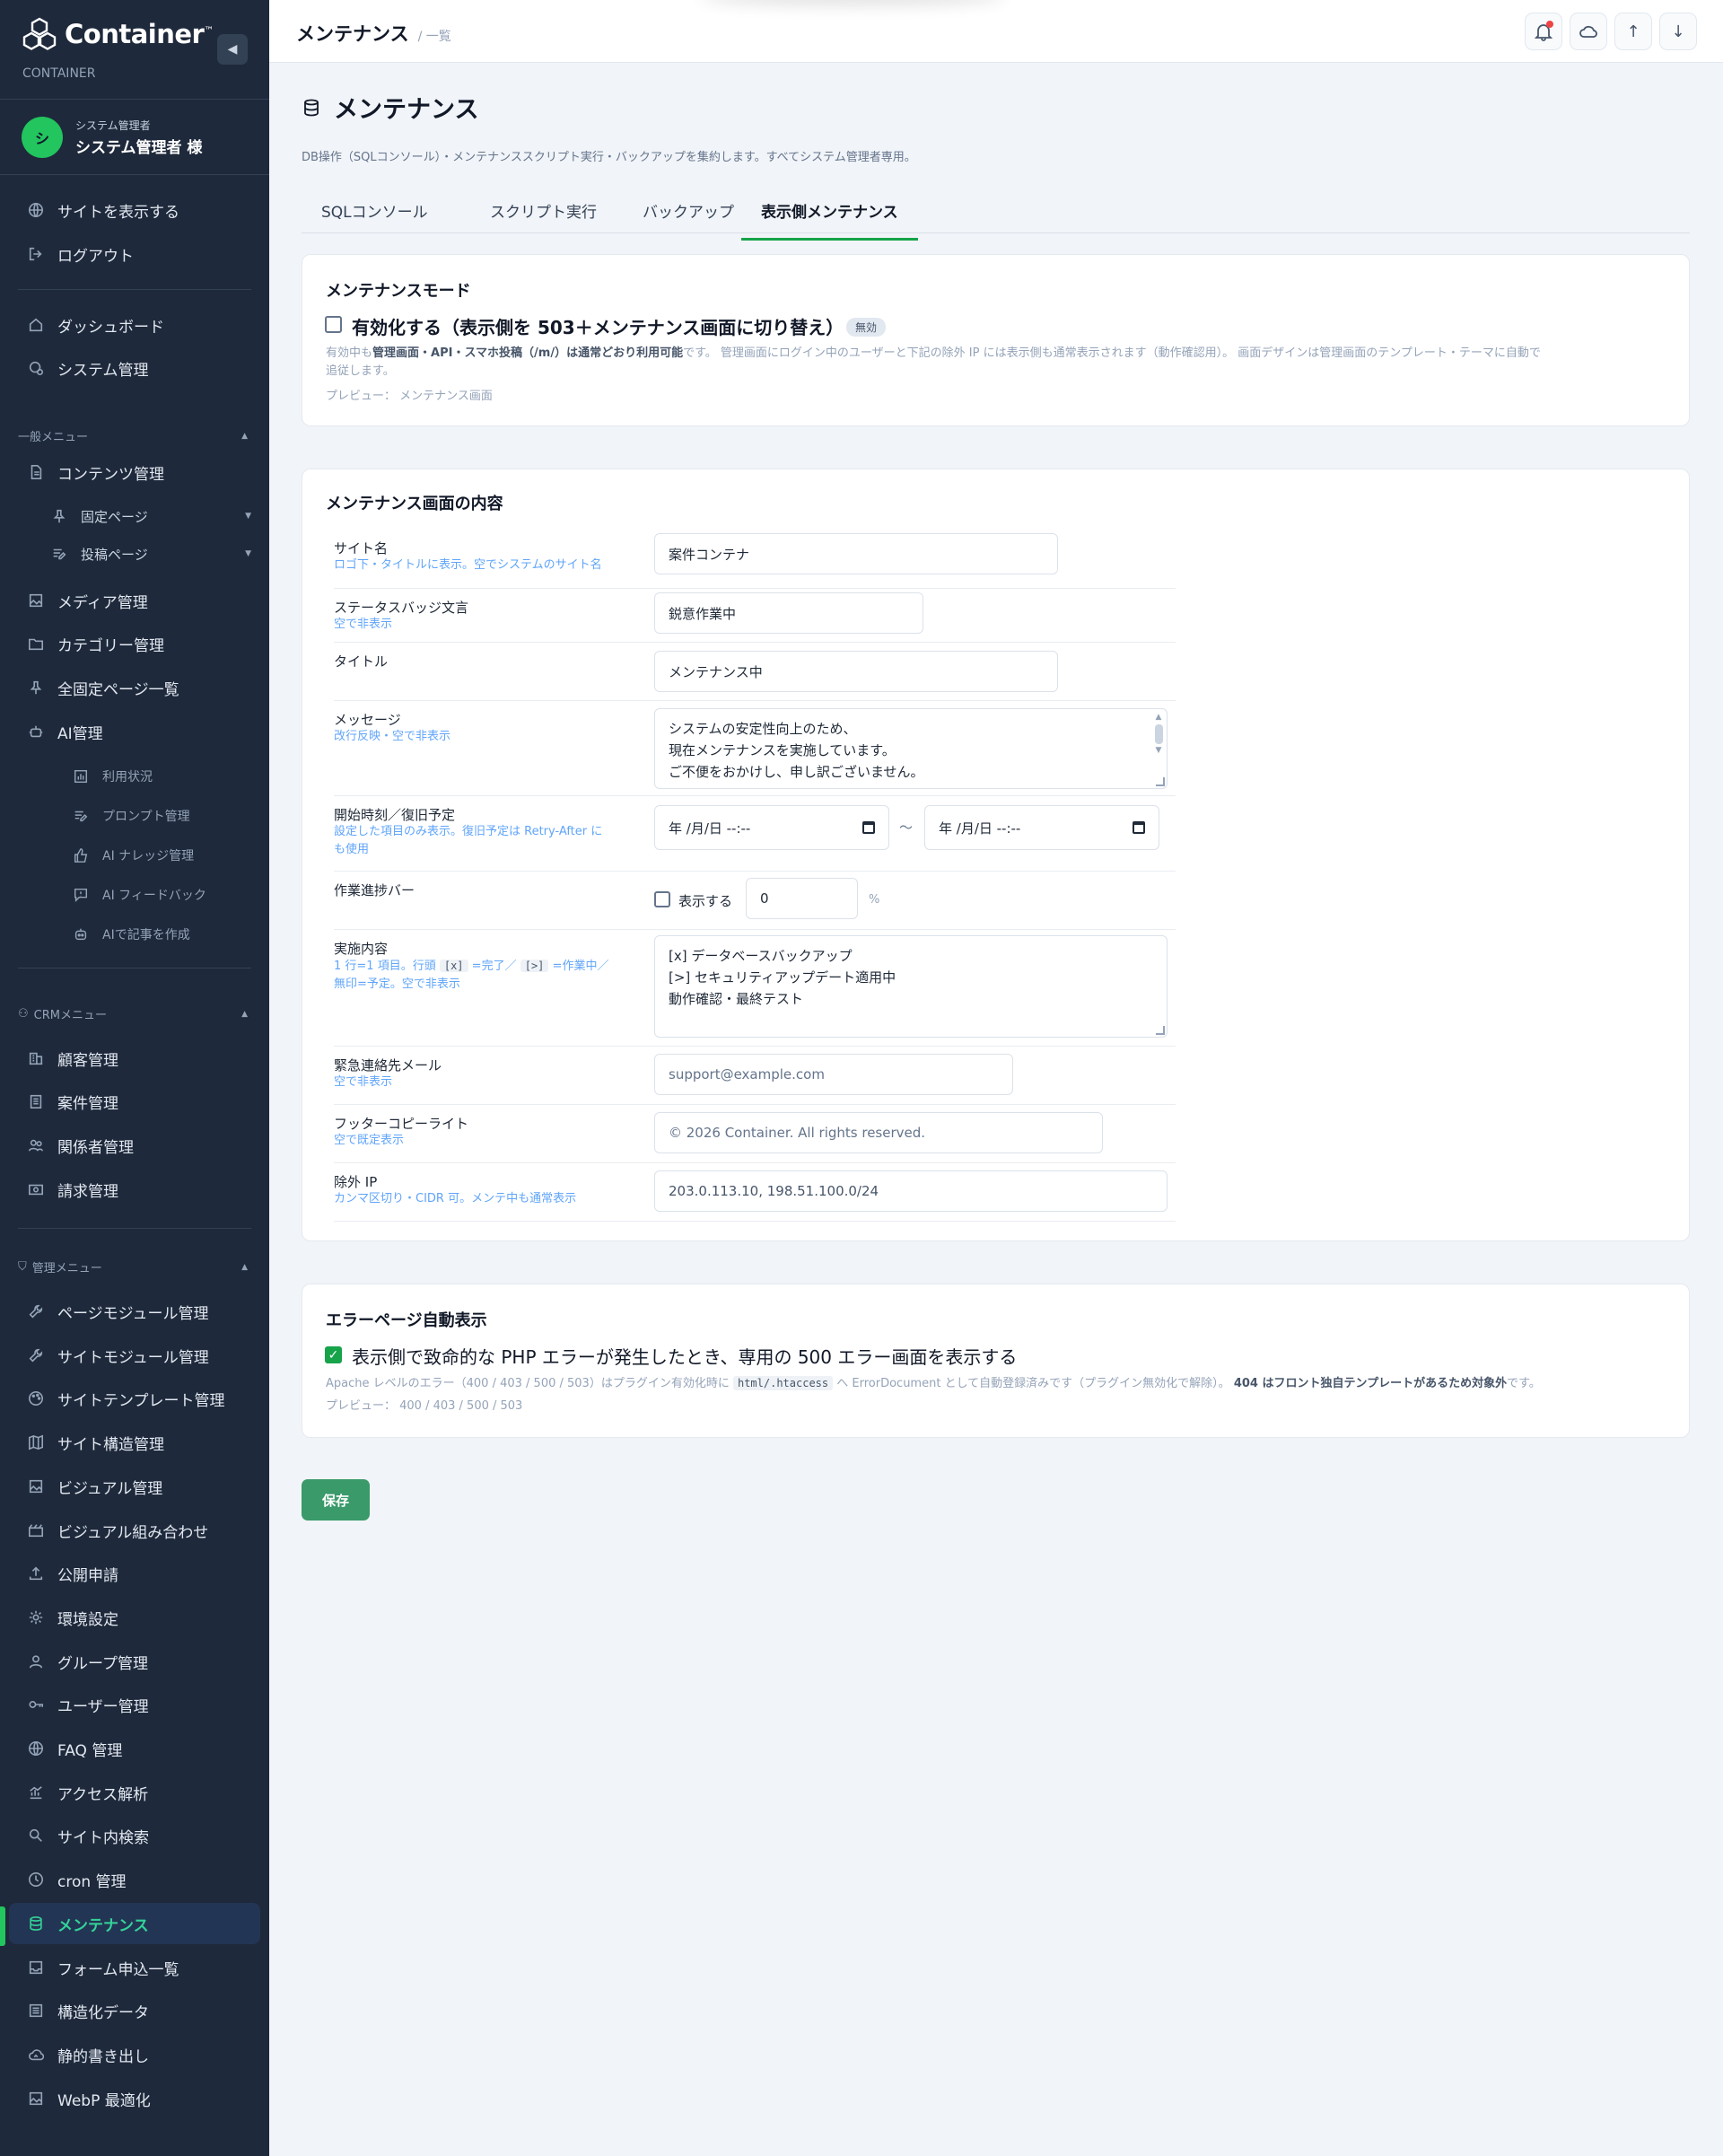 The height and width of the screenshot is (2156, 1723). I want to click on globe-icon, so click(36, 210).